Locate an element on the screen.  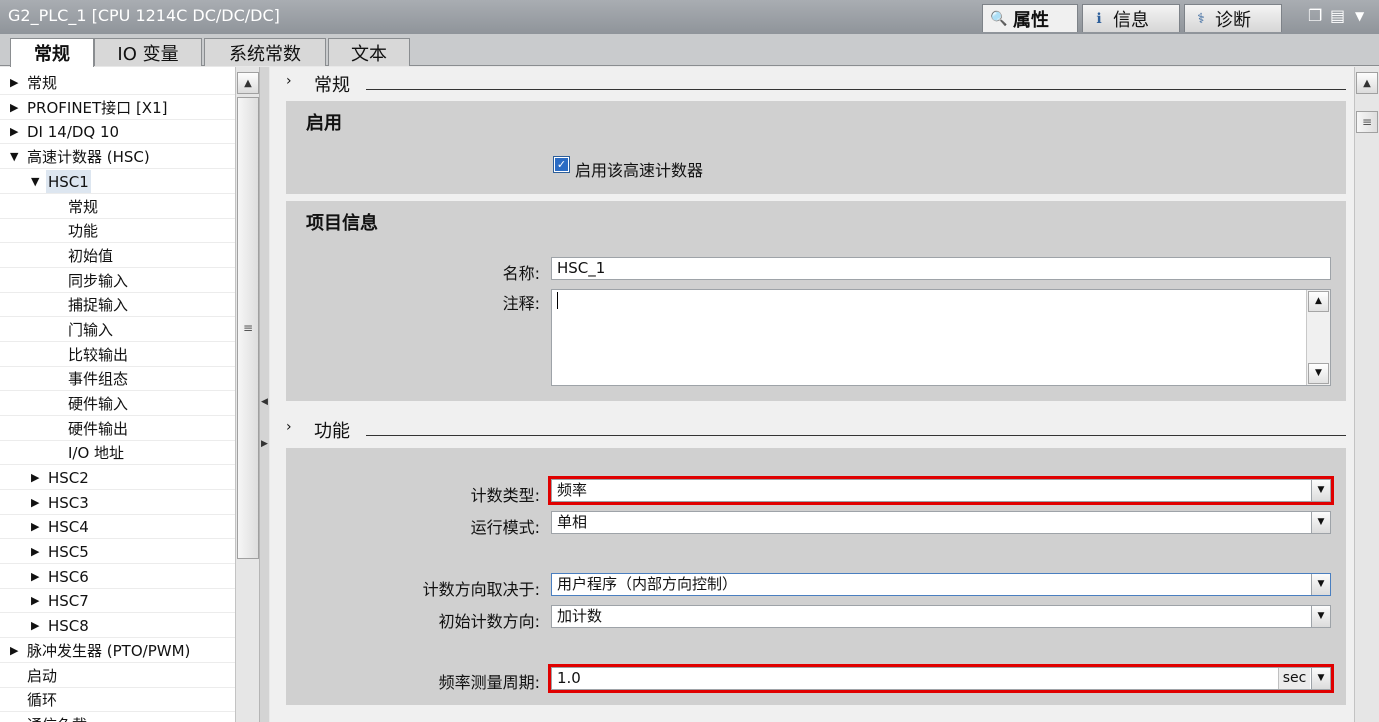
initial-direction-select: 加计数 ▼ is located at coordinates (941, 616).